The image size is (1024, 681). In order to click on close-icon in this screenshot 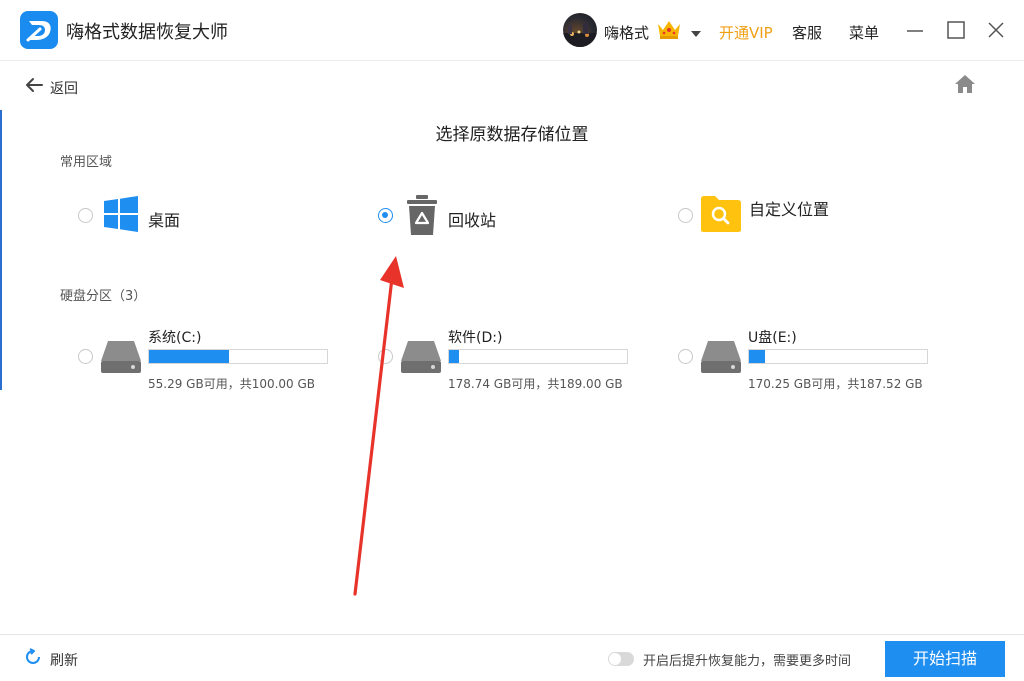, I will do `click(996, 30)`.